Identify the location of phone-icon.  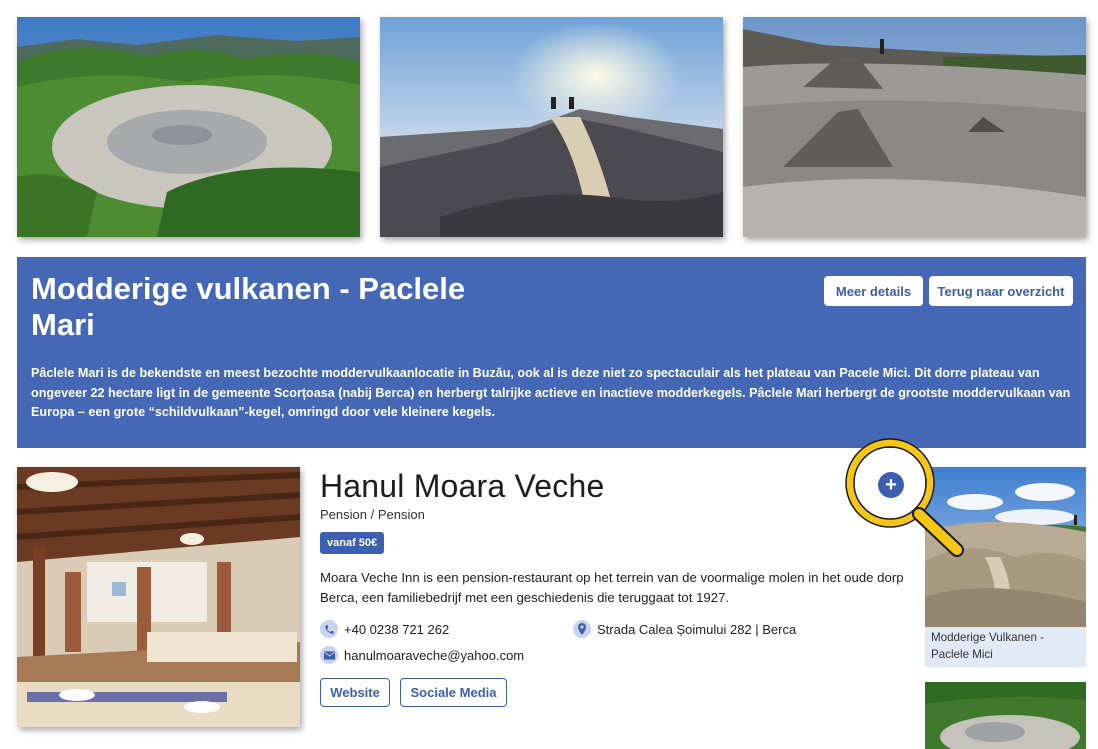
(329, 629).